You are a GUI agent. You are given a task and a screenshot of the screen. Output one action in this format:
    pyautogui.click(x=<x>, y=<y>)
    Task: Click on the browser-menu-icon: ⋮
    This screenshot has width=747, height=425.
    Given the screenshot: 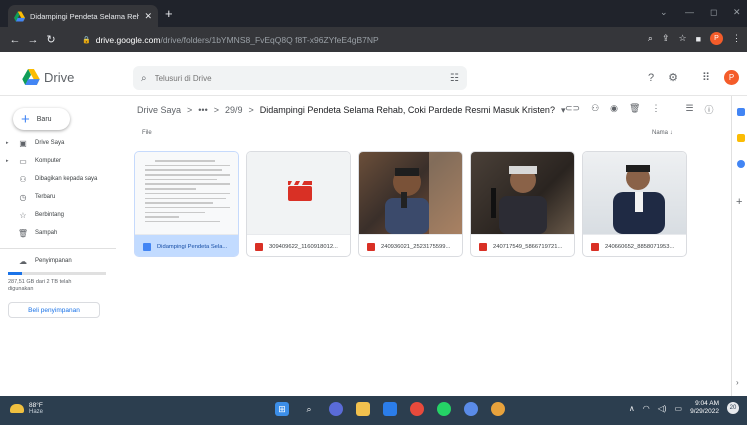 What is the action you would take?
    pyautogui.click(x=736, y=38)
    